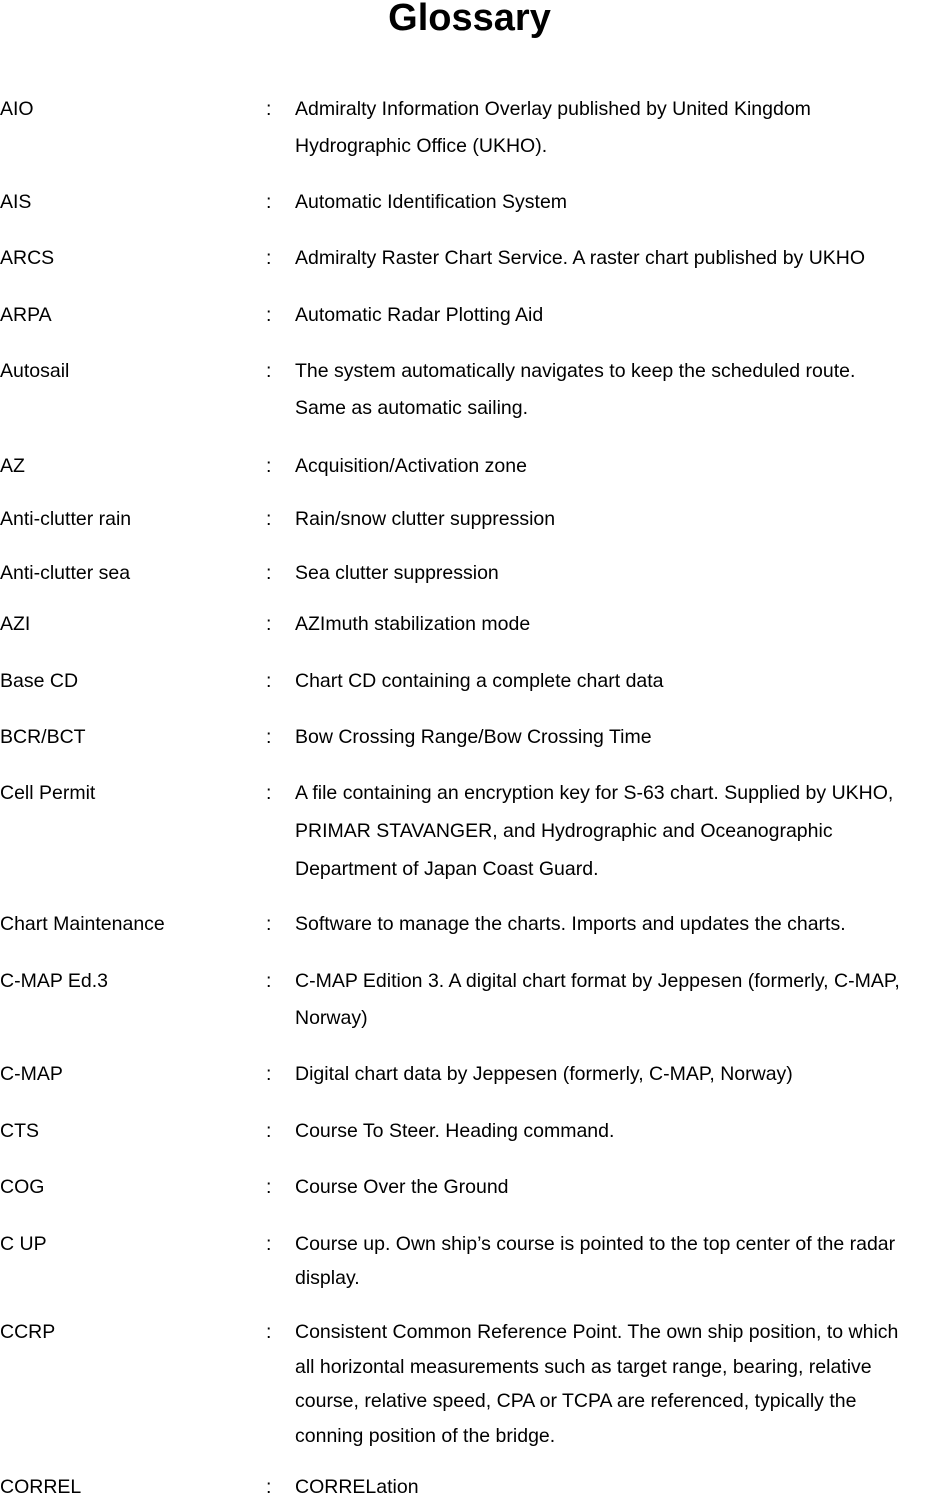 This screenshot has height=1498, width=939. What do you see at coordinates (425, 1435) in the screenshot?
I see `glossary-definition-line: conning position of the bridge.` at bounding box center [425, 1435].